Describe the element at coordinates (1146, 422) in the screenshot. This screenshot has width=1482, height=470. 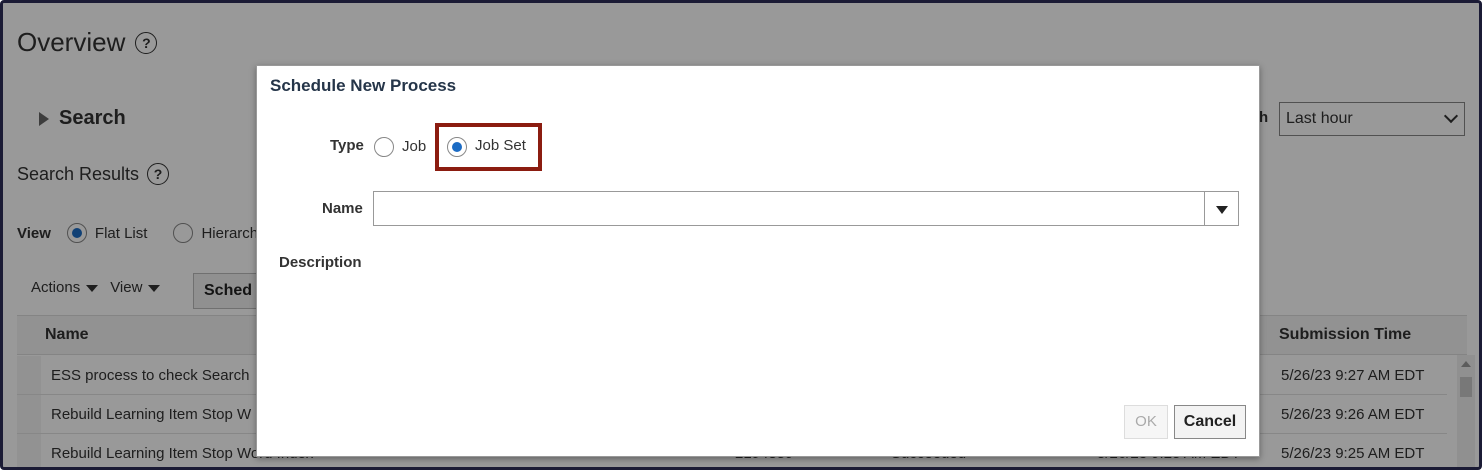
I see `ok-button: OK` at that location.